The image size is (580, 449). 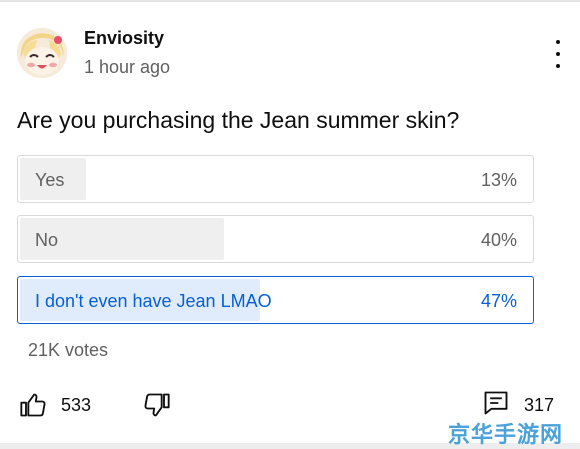 I want to click on poll-option-percent: 40%, so click(x=498, y=240).